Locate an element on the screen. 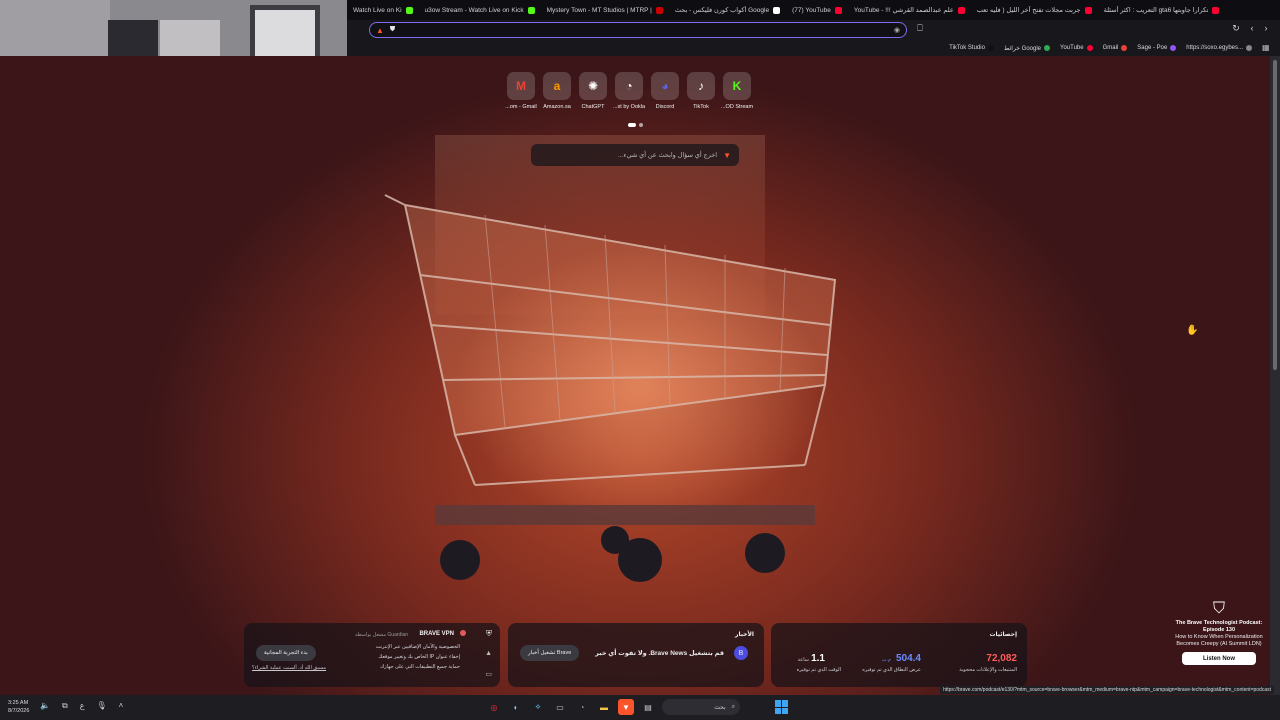 The height and width of the screenshot is (720, 1280). steam-app-icon: ◐ is located at coordinates (516, 707).